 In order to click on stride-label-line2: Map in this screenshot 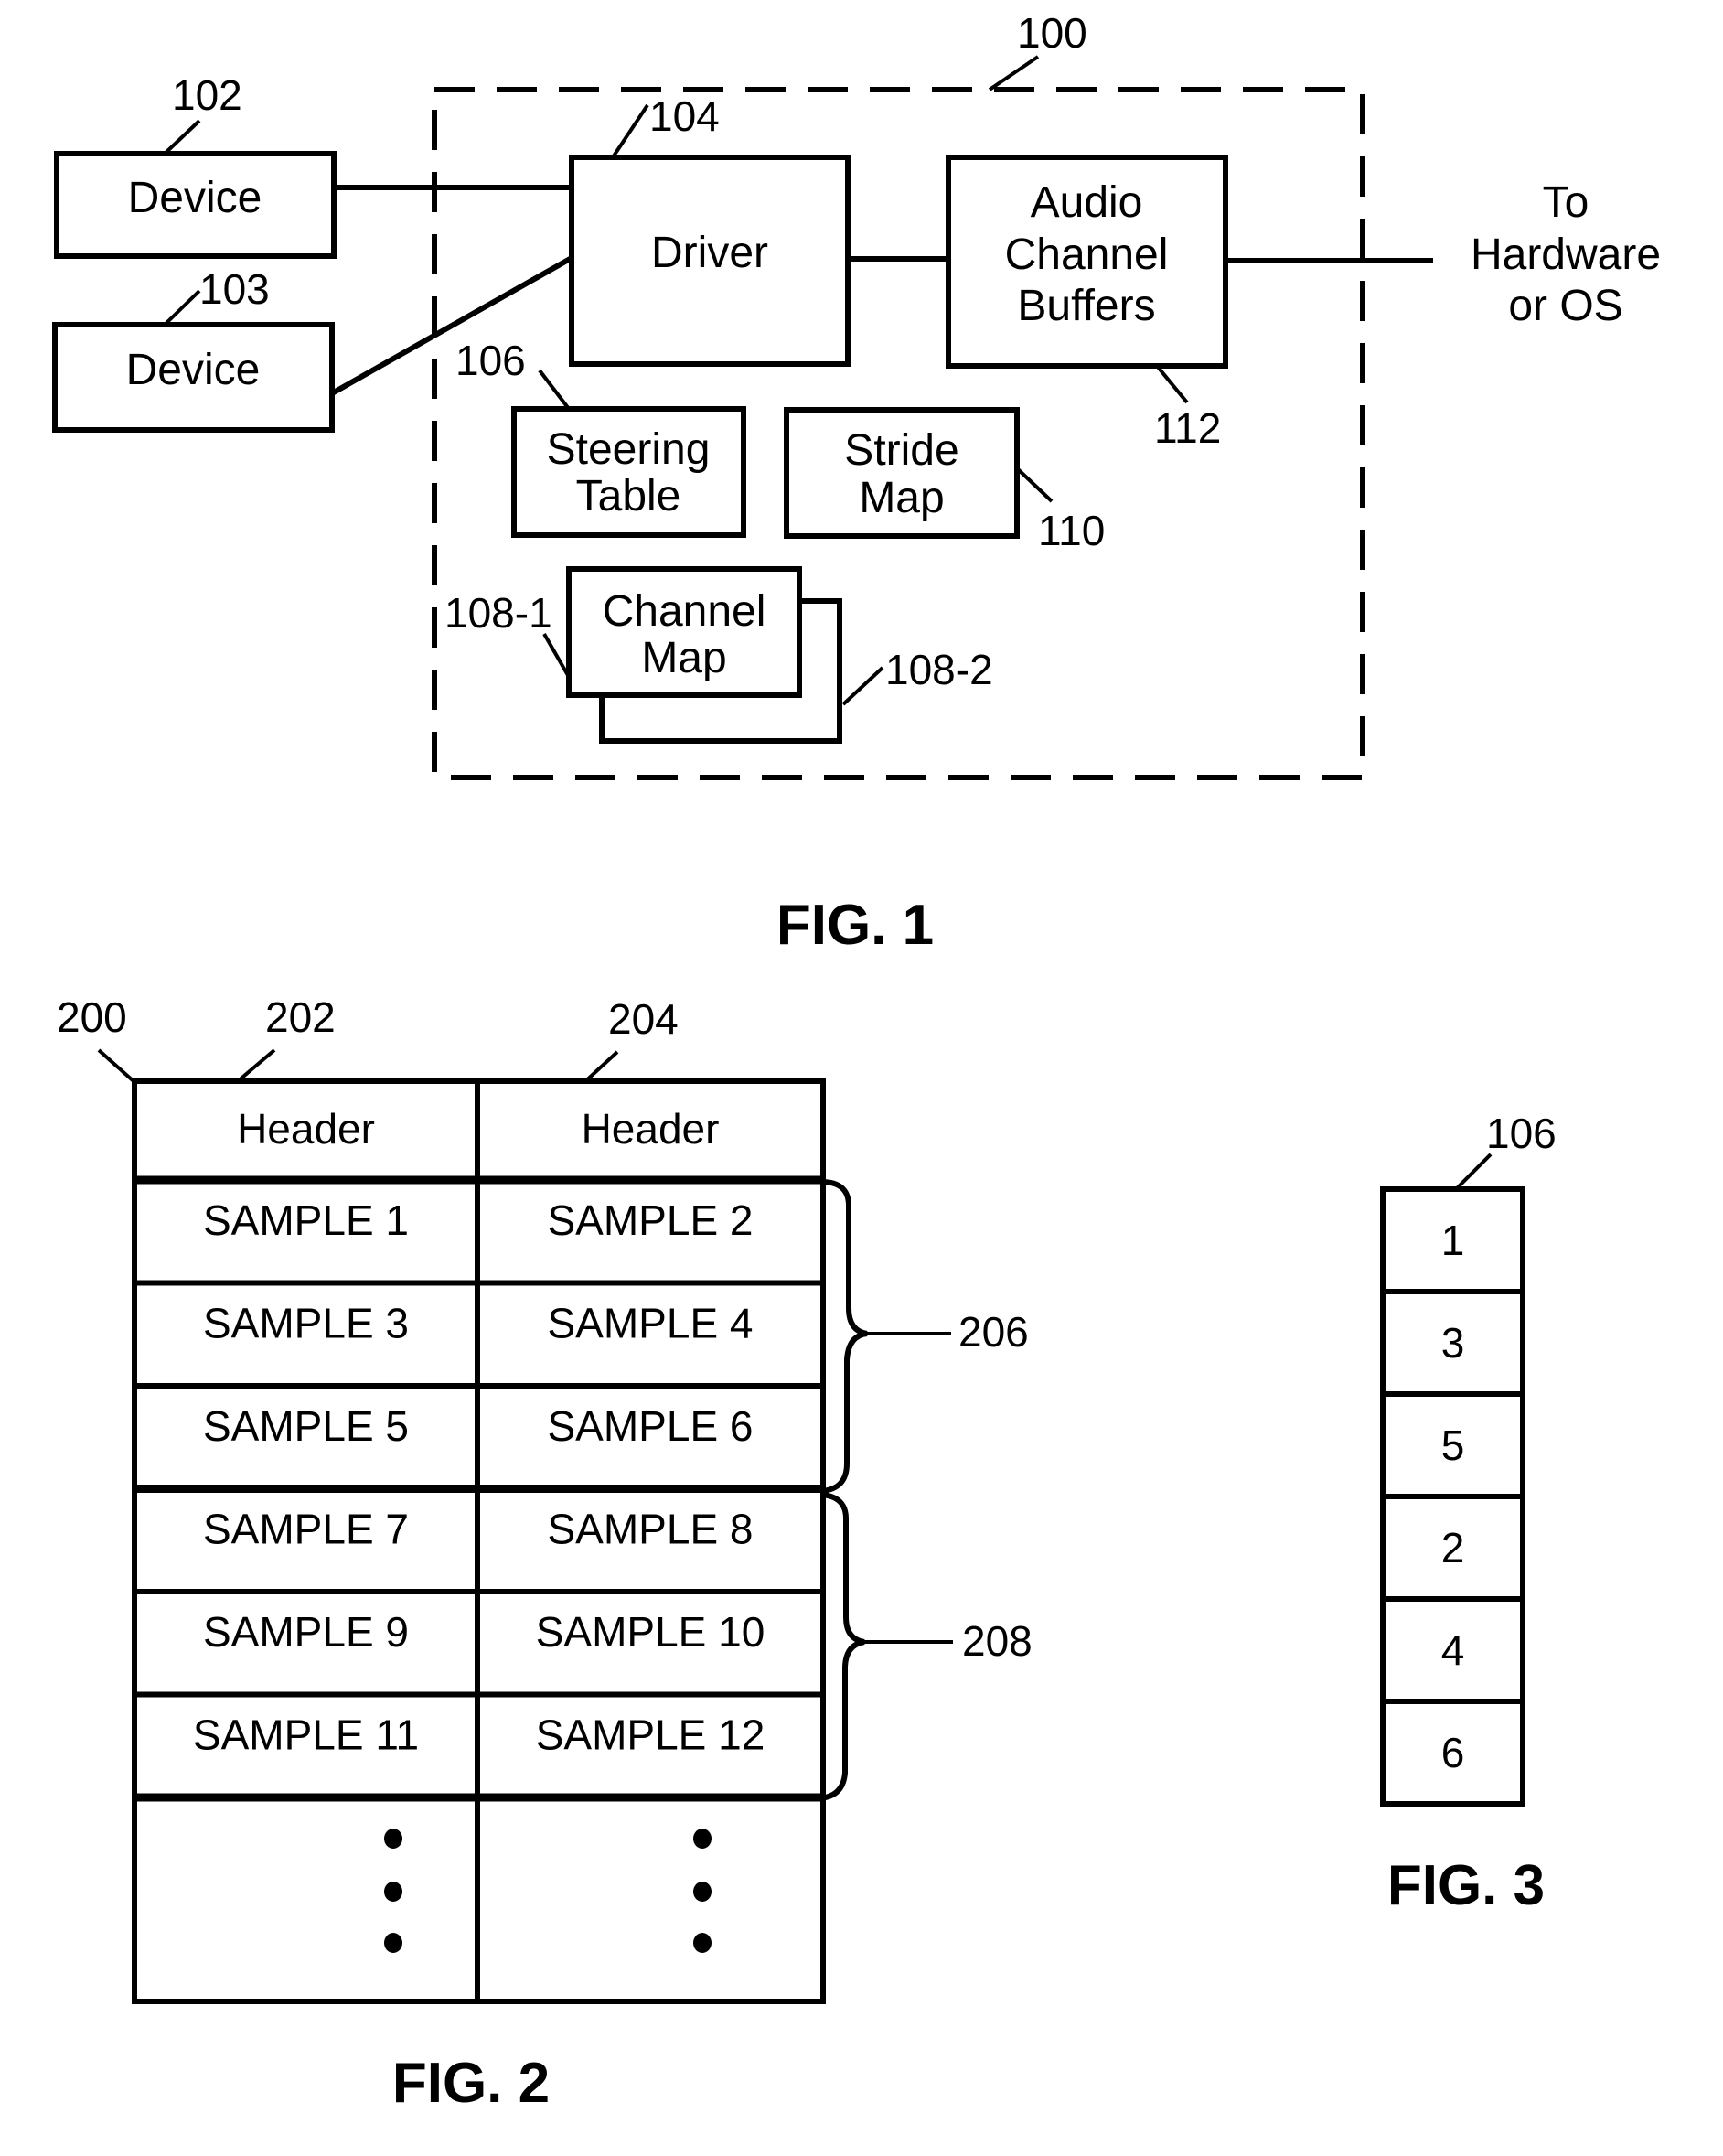, I will do `click(901, 498)`.